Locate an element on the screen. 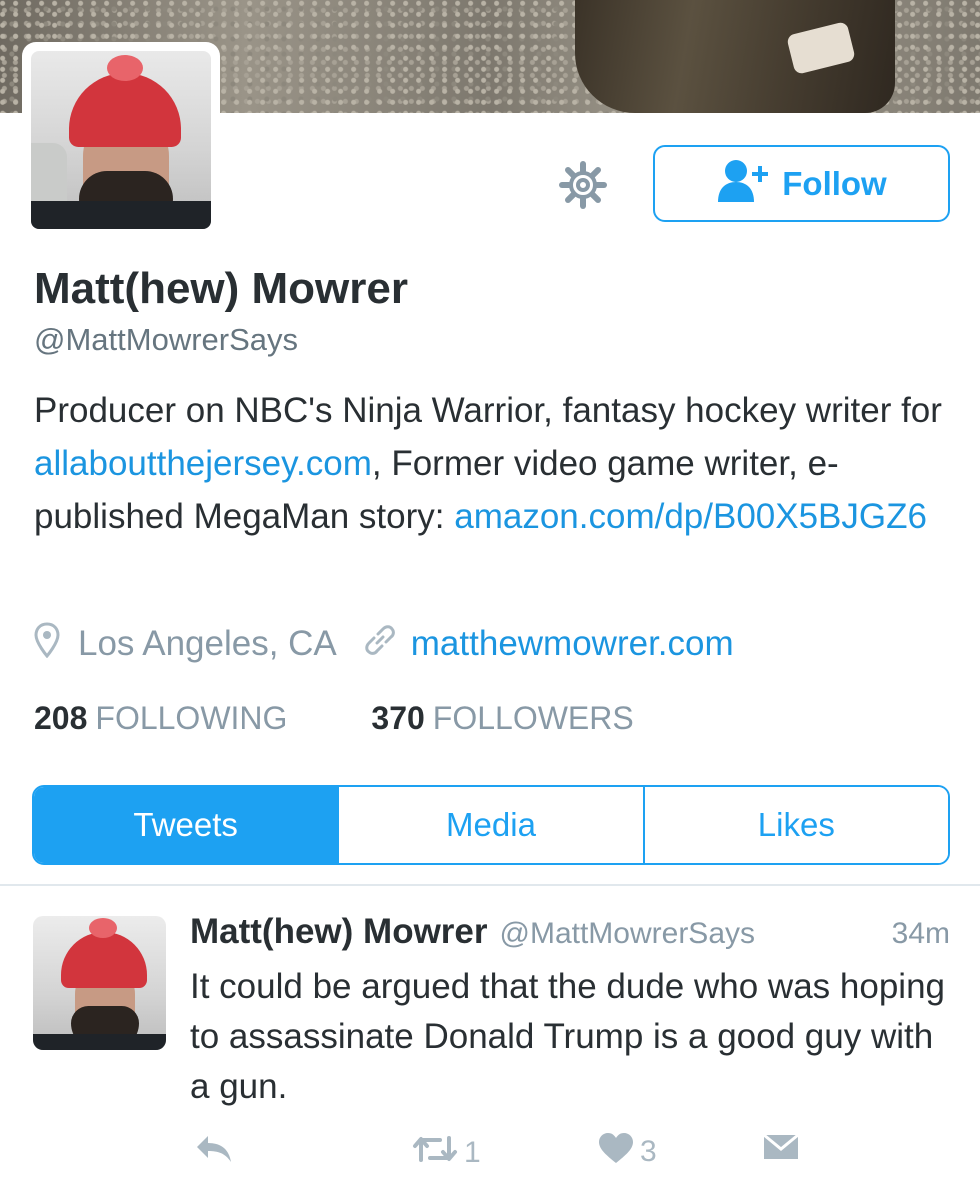 The height and width of the screenshot is (1188, 980). profile-meta: Los Angeles, CA matthewmowrer.com is located at coordinates (384, 644).